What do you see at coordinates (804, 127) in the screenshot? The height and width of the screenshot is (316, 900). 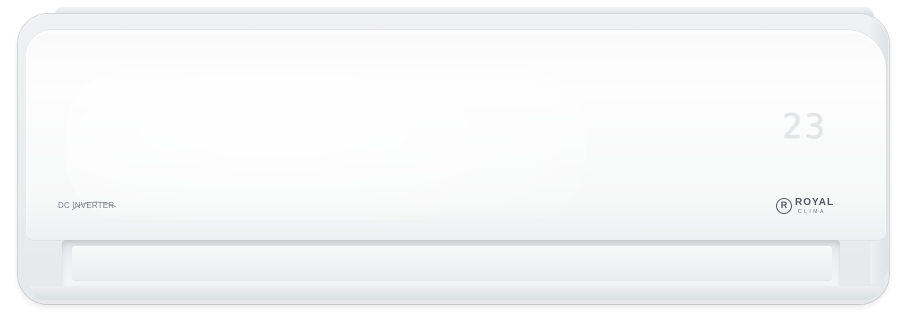 I see `temperature-display: 23` at bounding box center [804, 127].